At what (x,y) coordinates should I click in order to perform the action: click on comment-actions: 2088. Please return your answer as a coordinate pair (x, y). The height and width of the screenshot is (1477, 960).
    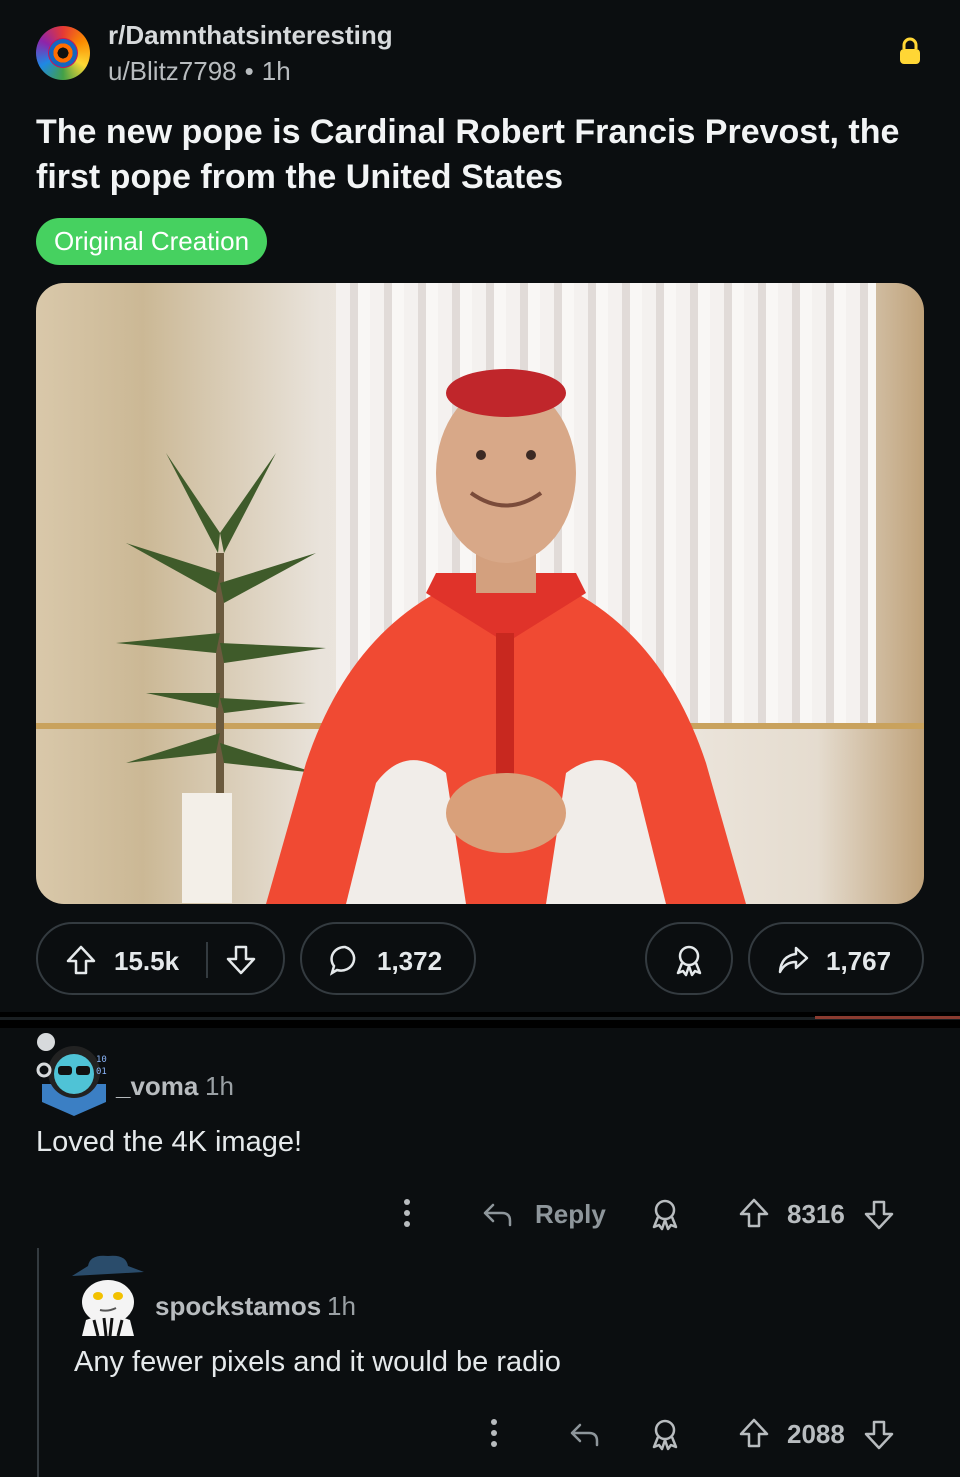
    Looking at the image, I should click on (693, 1434).